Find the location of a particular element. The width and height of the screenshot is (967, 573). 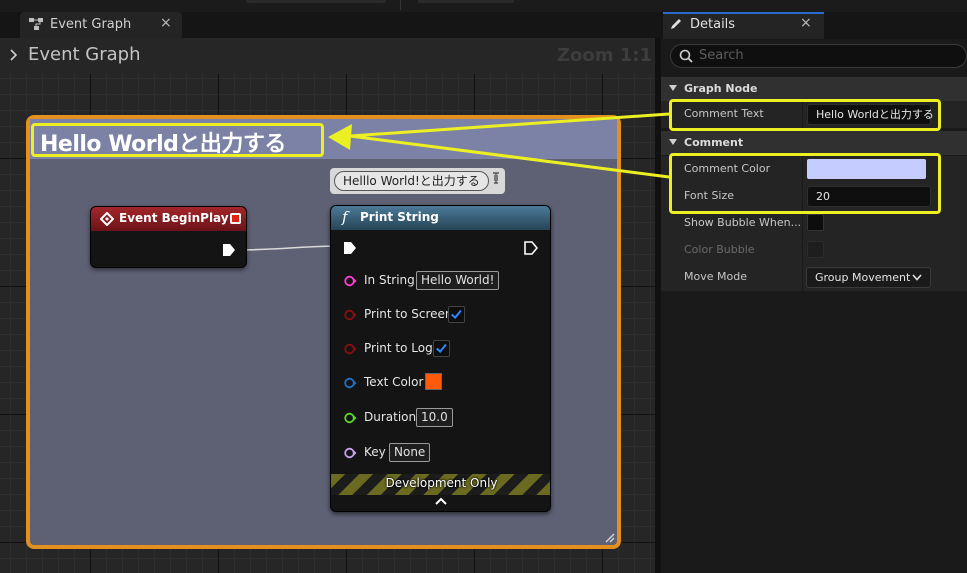

highlight-comment-style-rows is located at coordinates (805, 183).